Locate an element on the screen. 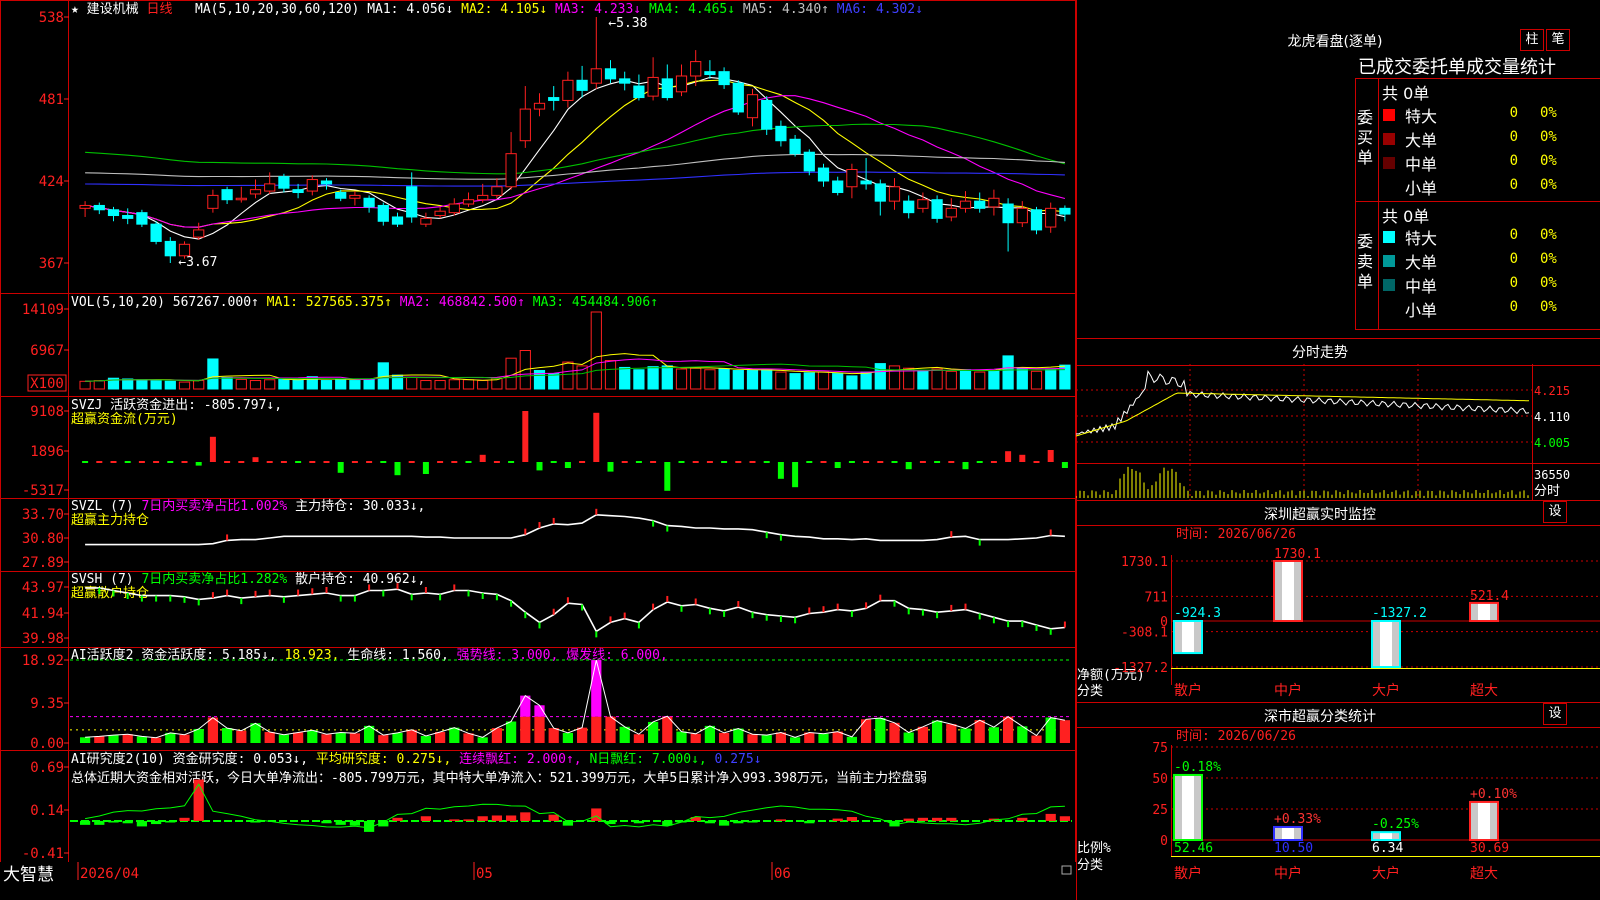  classify-ratio-label: 52.46 is located at coordinates (1193, 848).